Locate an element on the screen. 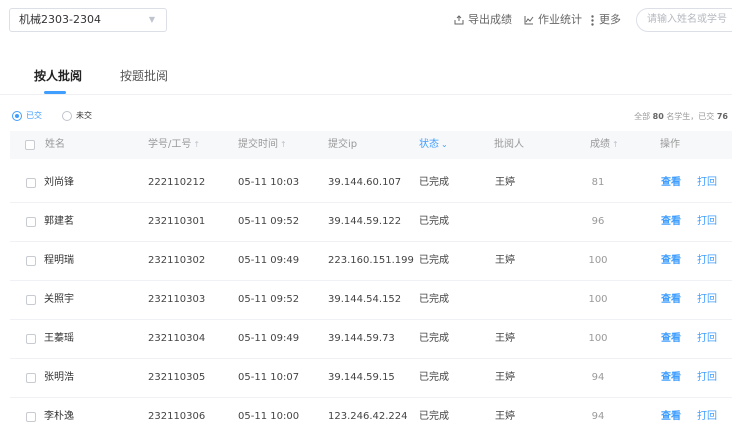 The image size is (732, 427). more-button: 更多 is located at coordinates (605, 20).